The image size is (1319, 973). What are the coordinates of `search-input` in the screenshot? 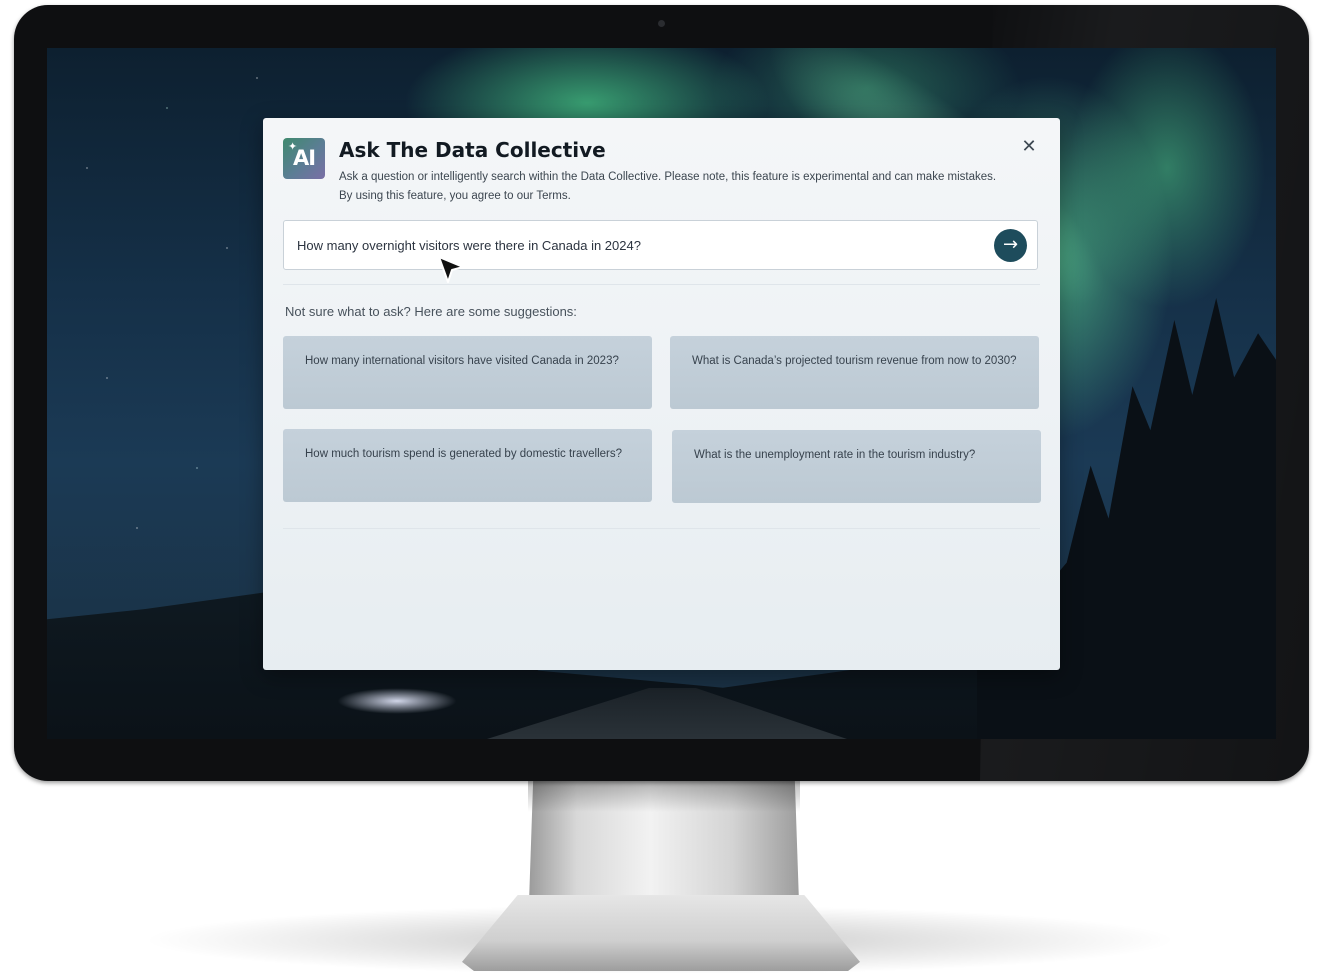 It's located at (637, 245).